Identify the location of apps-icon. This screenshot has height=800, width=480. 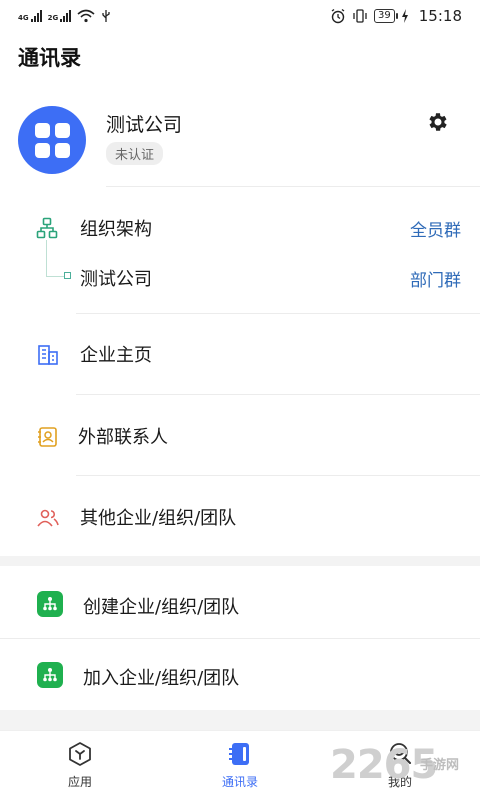
(80, 754).